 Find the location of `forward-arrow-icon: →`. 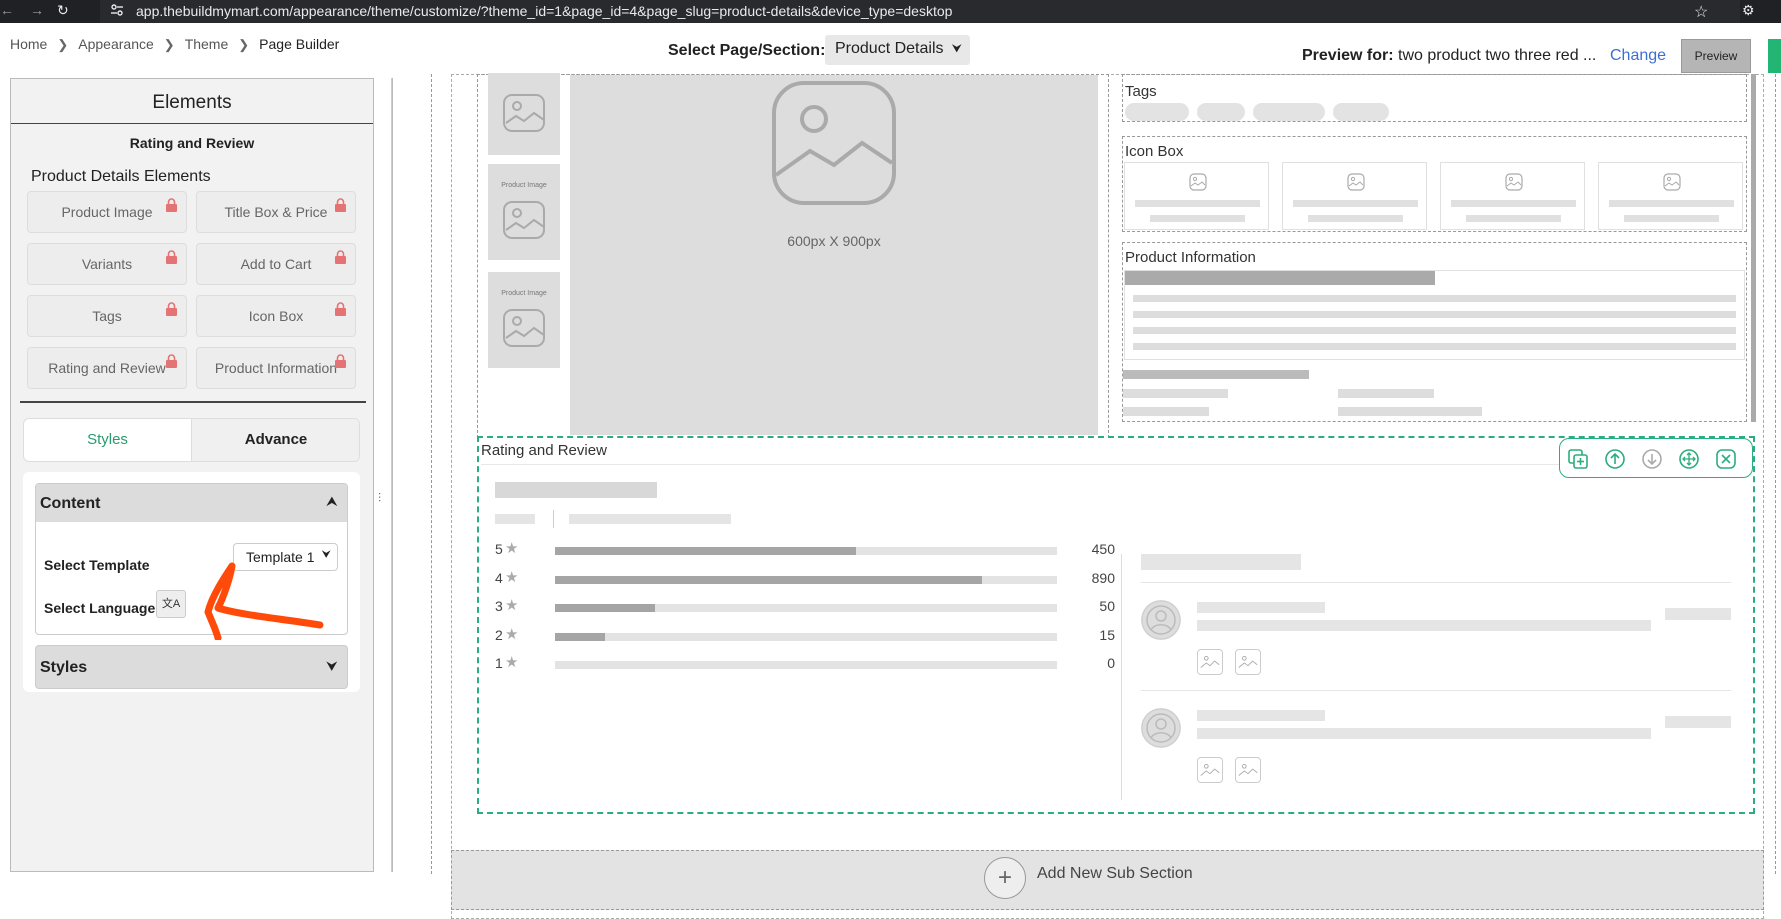

forward-arrow-icon: → is located at coordinates (37, 10).